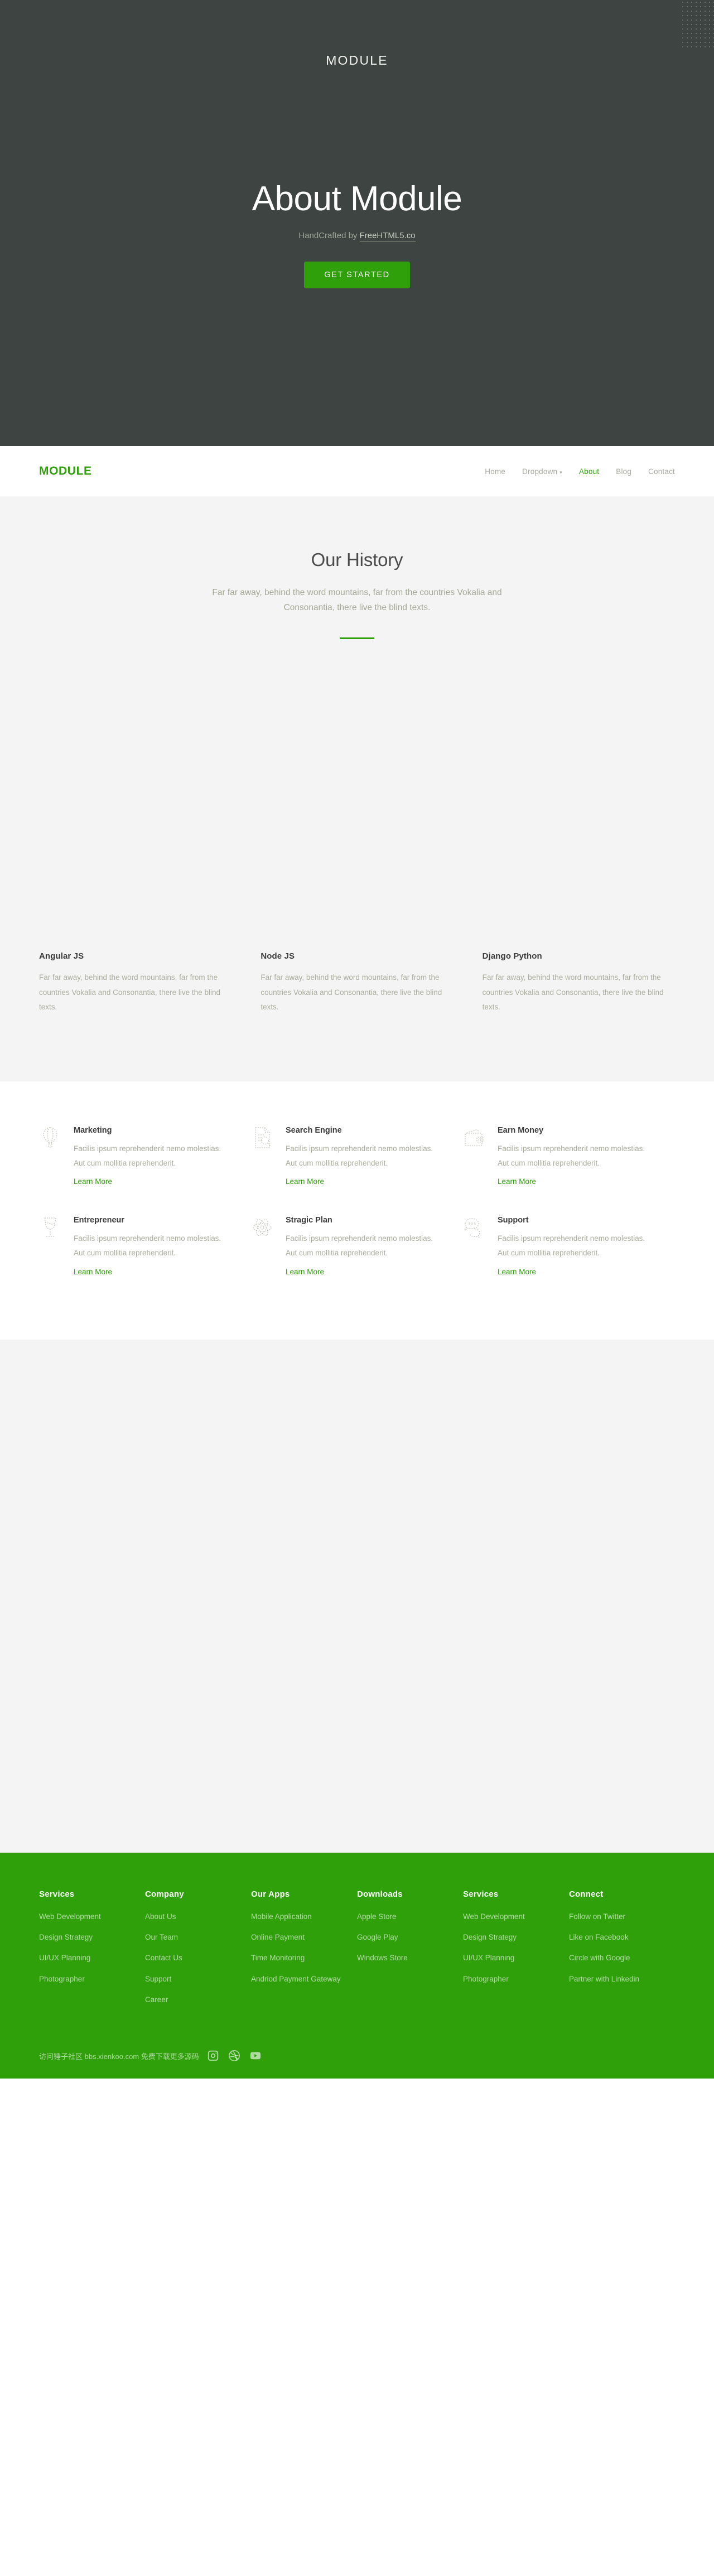 The height and width of the screenshot is (2576, 714). I want to click on service-title: Support, so click(513, 1221).